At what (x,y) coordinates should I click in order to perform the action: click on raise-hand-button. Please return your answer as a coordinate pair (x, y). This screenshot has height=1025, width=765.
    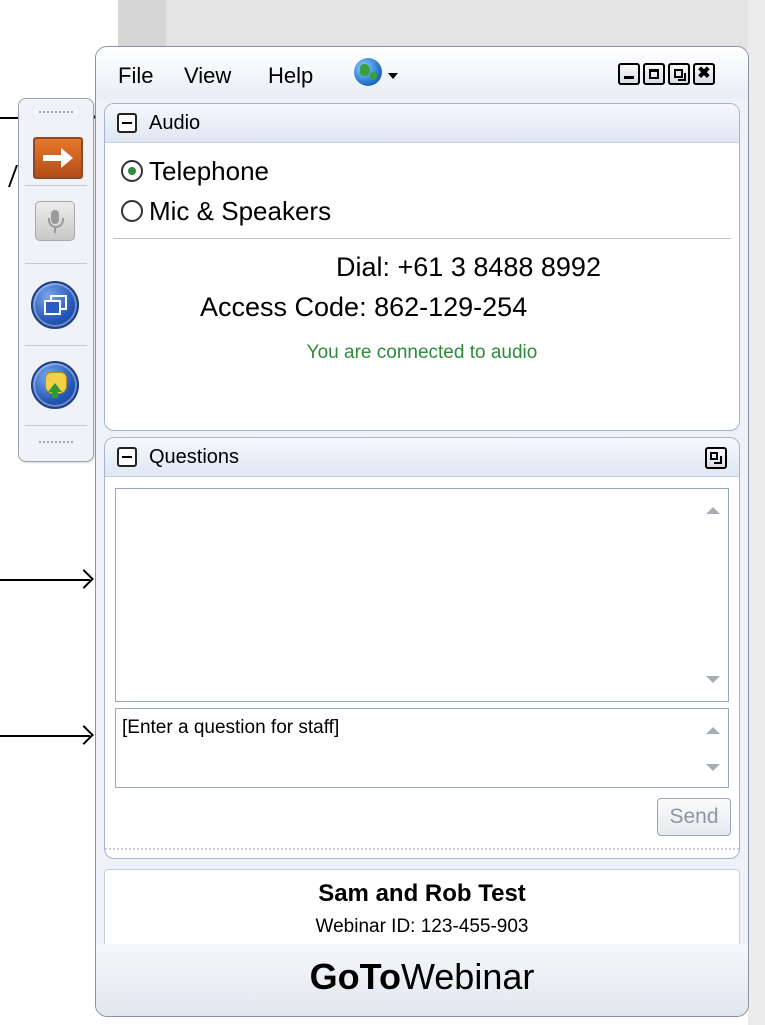
    Looking at the image, I should click on (55, 385).